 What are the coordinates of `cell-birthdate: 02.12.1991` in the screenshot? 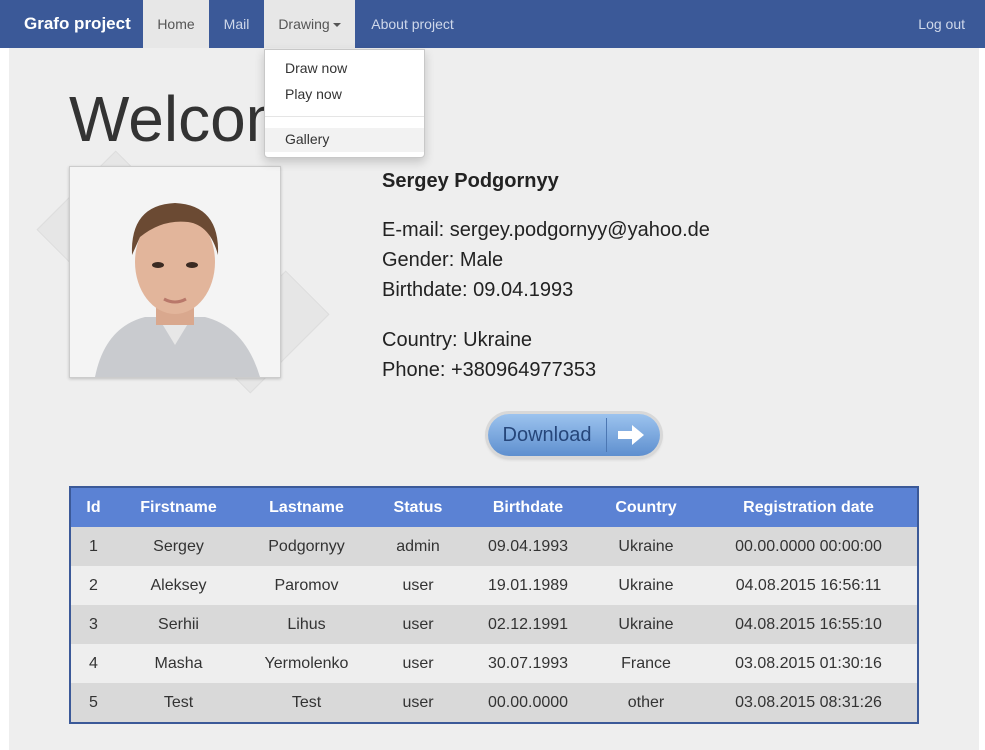 It's located at (528, 624).